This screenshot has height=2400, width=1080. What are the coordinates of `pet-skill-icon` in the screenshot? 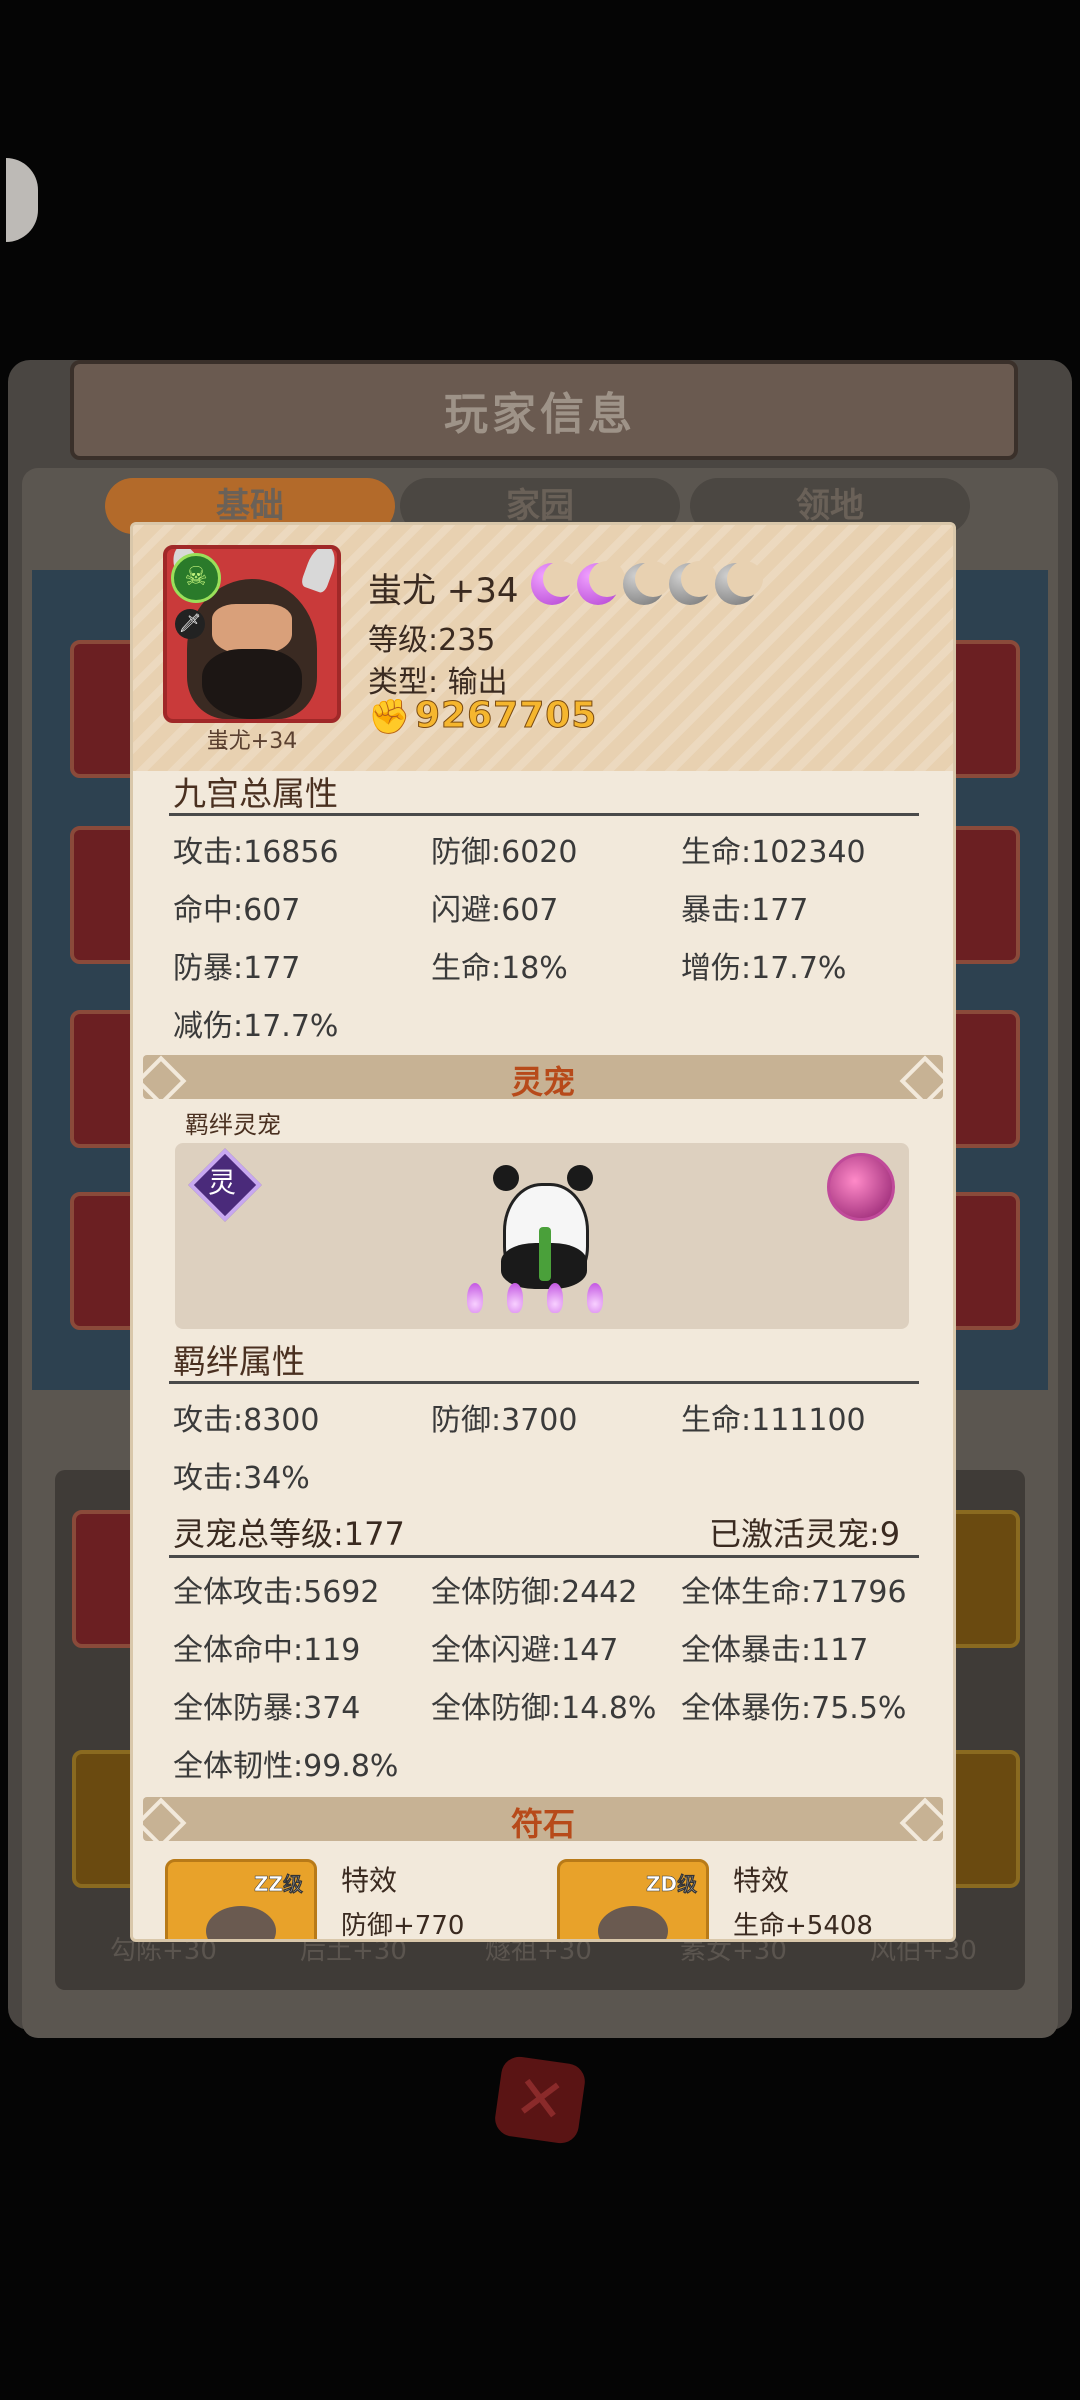 It's located at (861, 1187).